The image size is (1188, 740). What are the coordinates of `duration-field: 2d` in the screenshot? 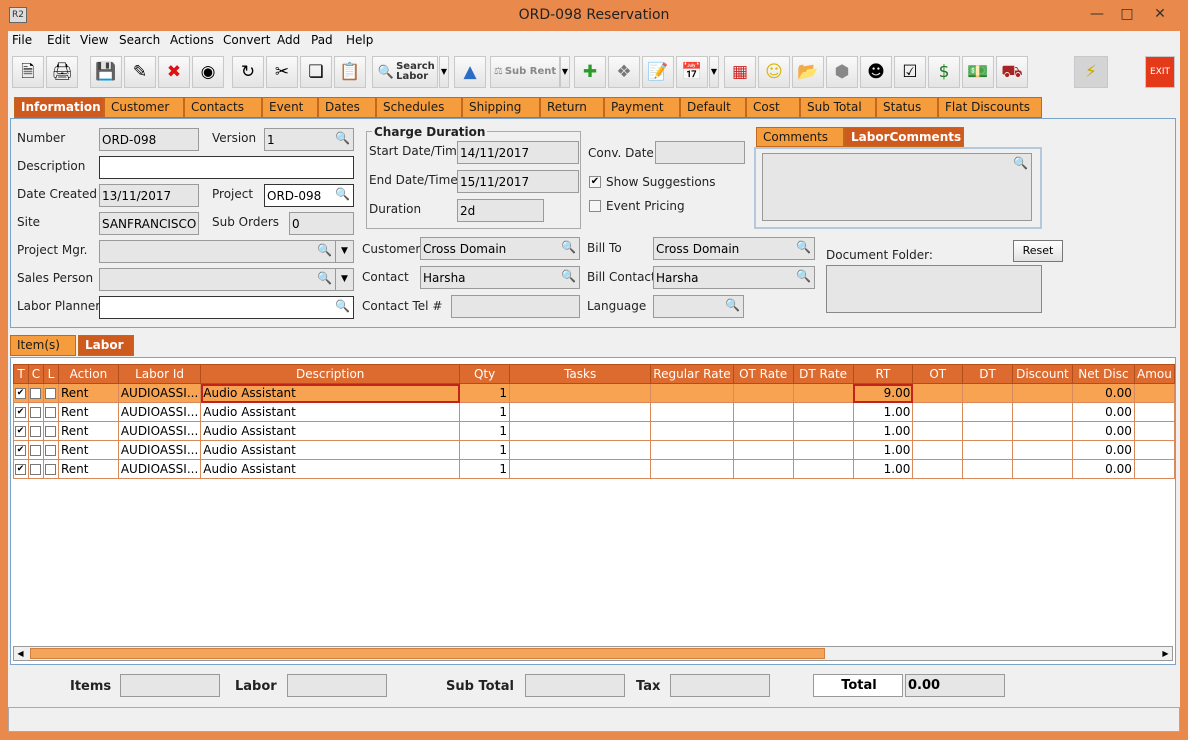 It's located at (500, 210).